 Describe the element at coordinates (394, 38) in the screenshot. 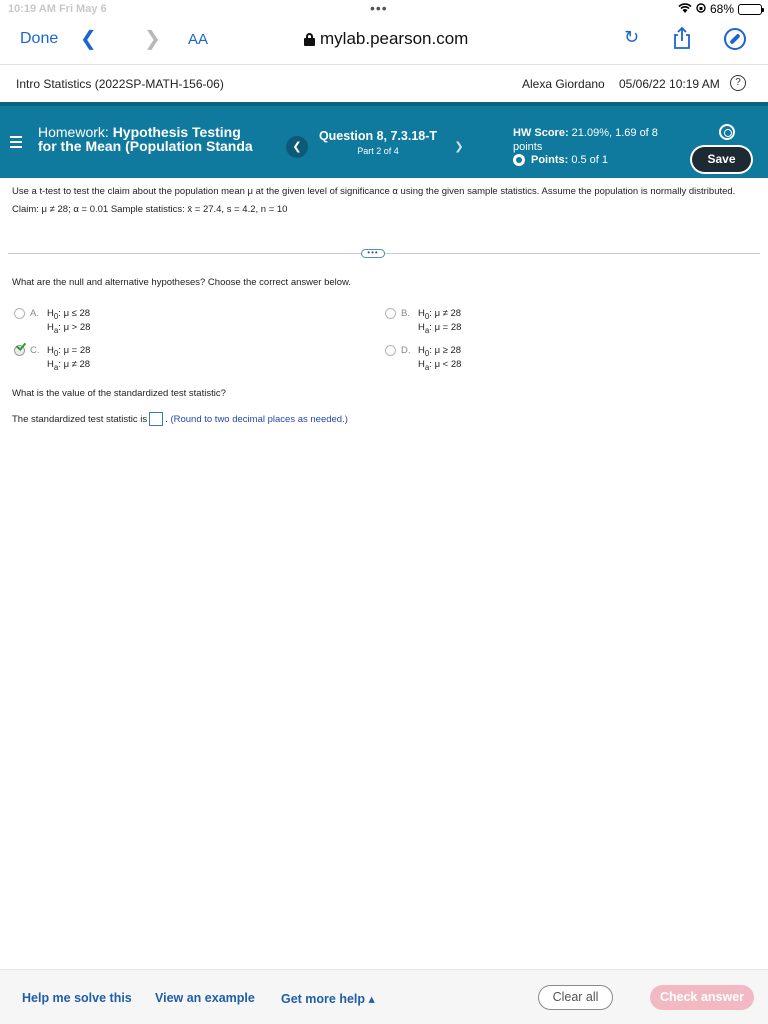

I see `url-text: mylab.pearson.com` at that location.